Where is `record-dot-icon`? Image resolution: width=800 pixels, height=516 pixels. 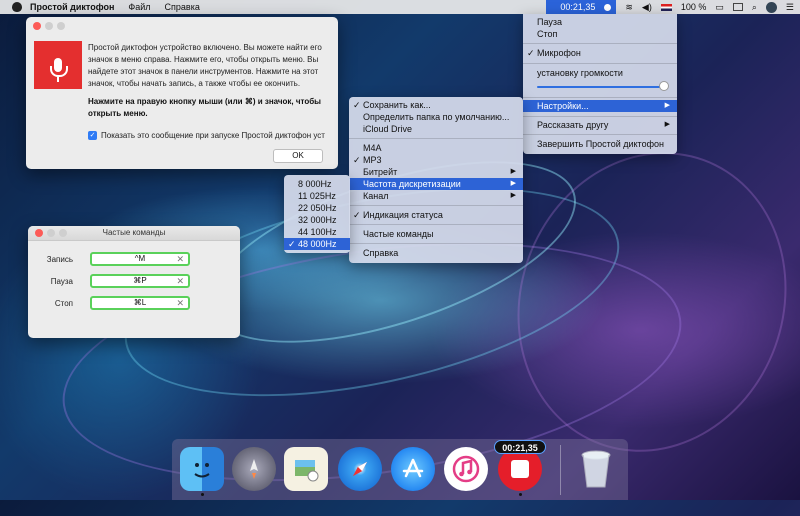
record-dot-icon is located at coordinates (608, 7).